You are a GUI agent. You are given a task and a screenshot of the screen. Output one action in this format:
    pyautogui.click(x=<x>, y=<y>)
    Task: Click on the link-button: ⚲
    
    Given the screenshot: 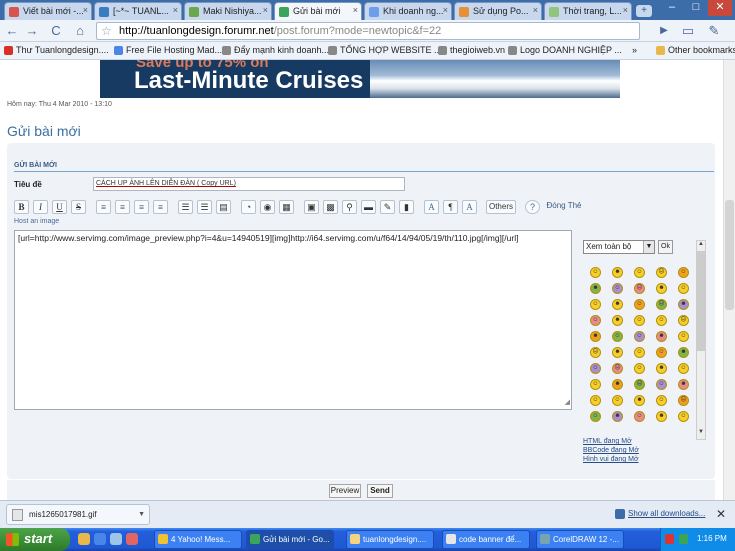 What is the action you would take?
    pyautogui.click(x=349, y=207)
    